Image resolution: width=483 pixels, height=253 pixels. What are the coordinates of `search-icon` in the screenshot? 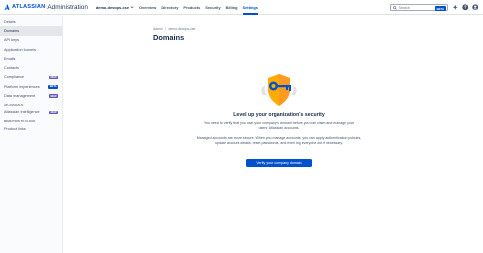 It's located at (395, 7).